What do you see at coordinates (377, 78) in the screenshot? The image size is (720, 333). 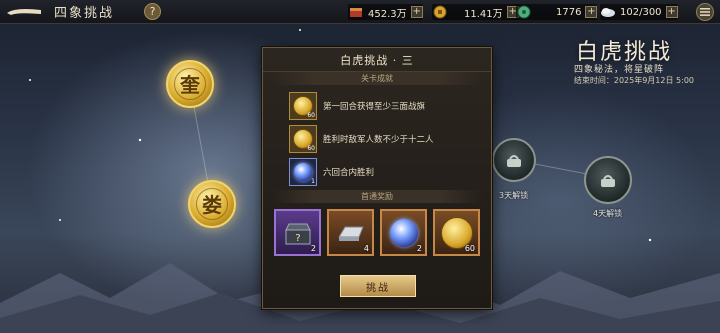 I see `achievements-header: 关卡成就` at bounding box center [377, 78].